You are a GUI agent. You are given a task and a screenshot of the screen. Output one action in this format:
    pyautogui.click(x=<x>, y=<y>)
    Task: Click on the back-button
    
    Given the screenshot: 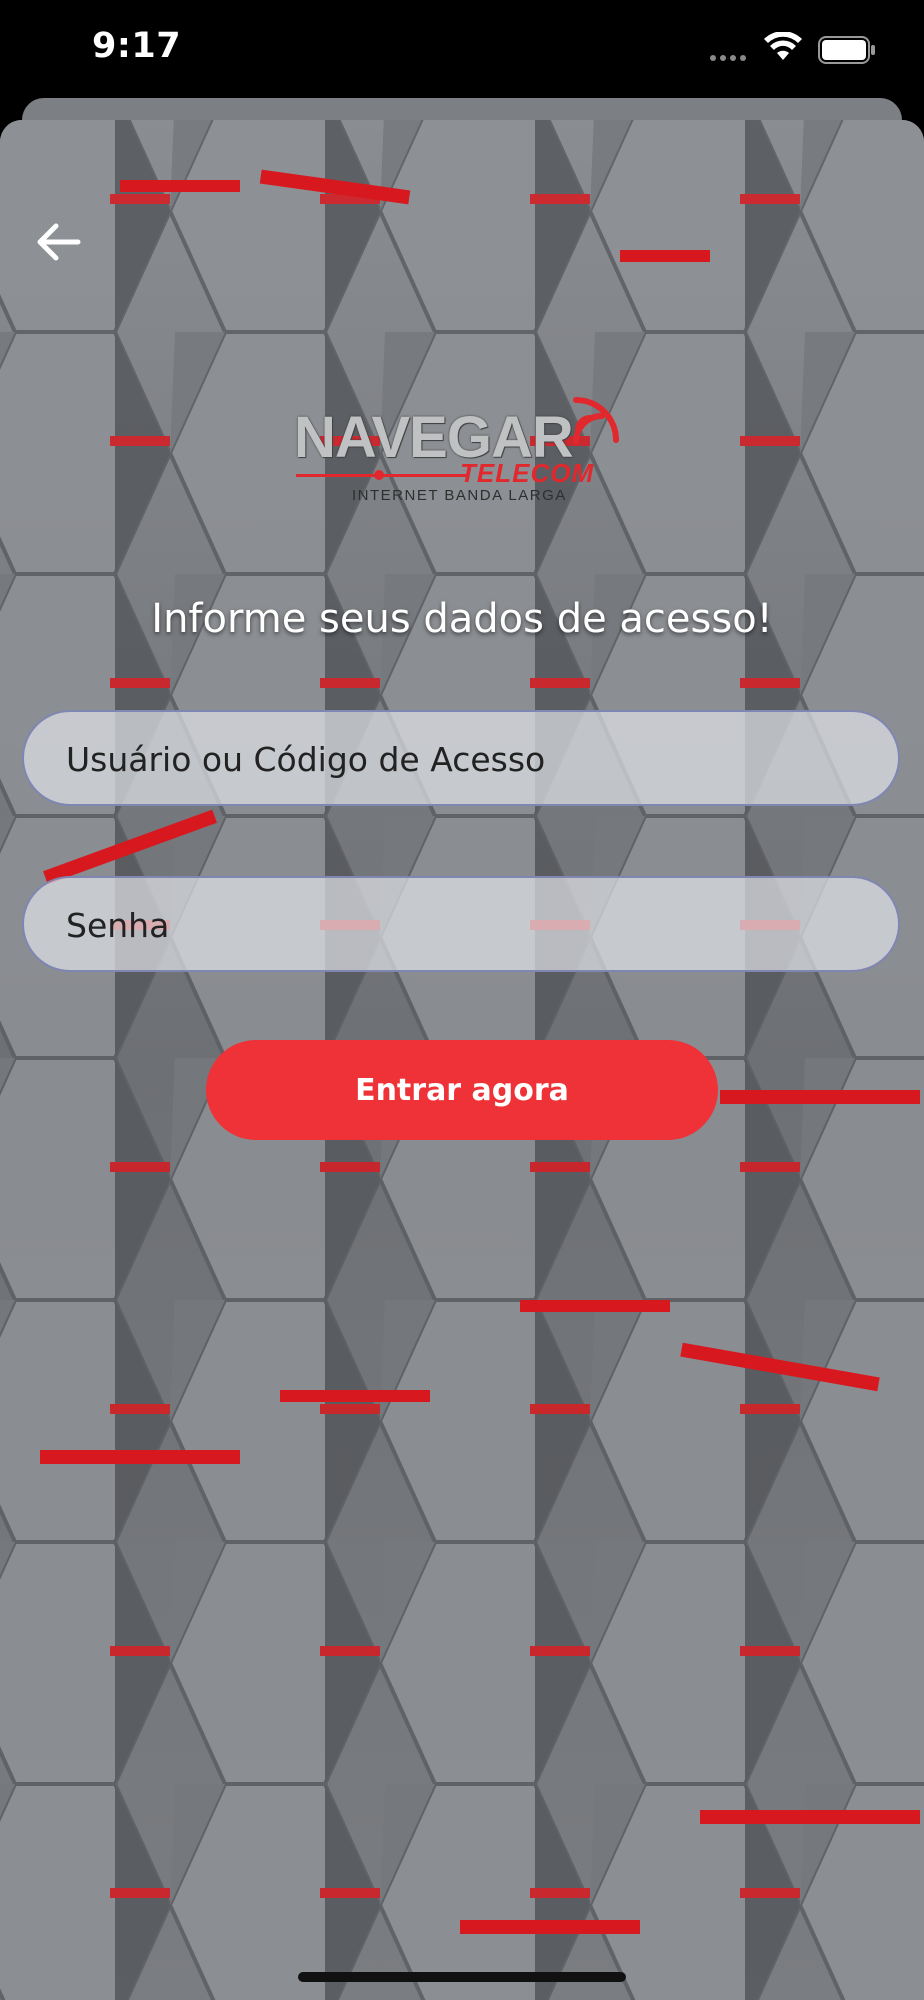 What is the action you would take?
    pyautogui.click(x=58, y=242)
    